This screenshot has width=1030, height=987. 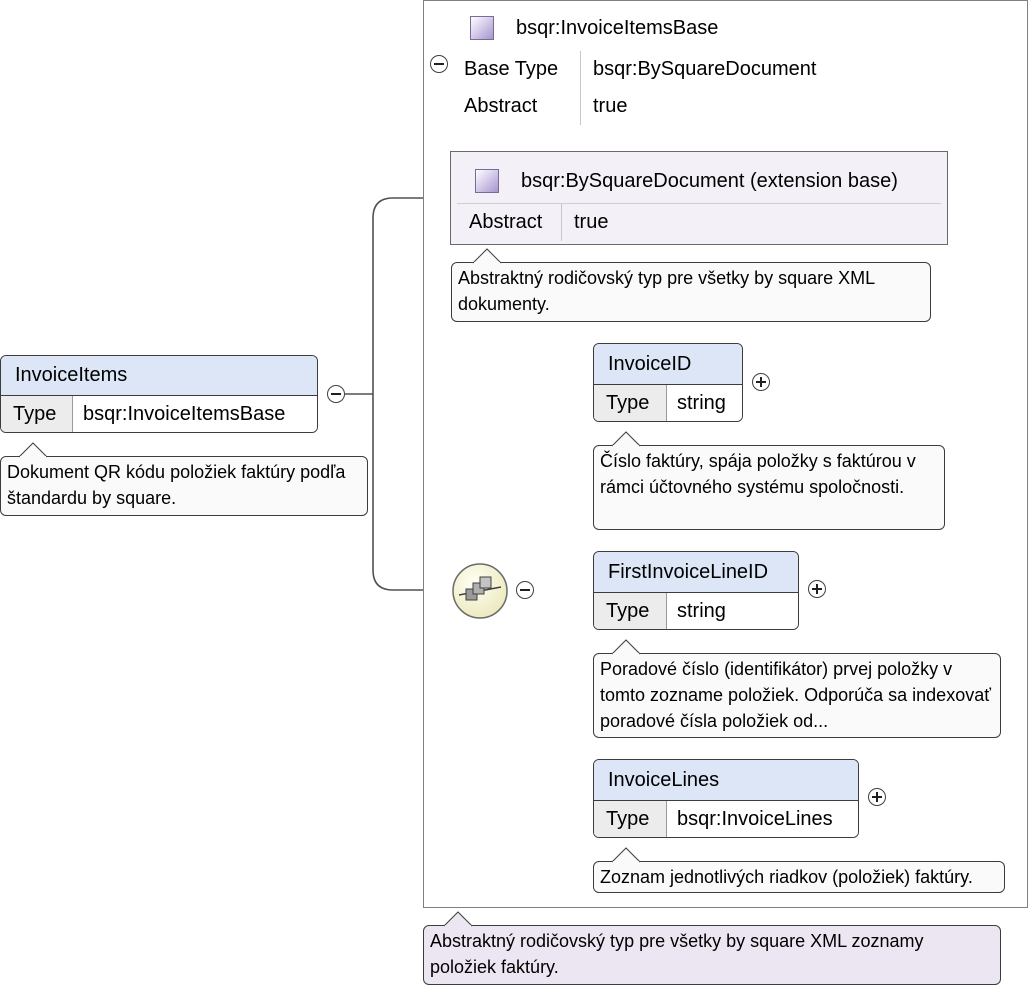 What do you see at coordinates (617, 27) in the screenshot?
I see `base-type-name: bsqr:InvoiceItemsBase` at bounding box center [617, 27].